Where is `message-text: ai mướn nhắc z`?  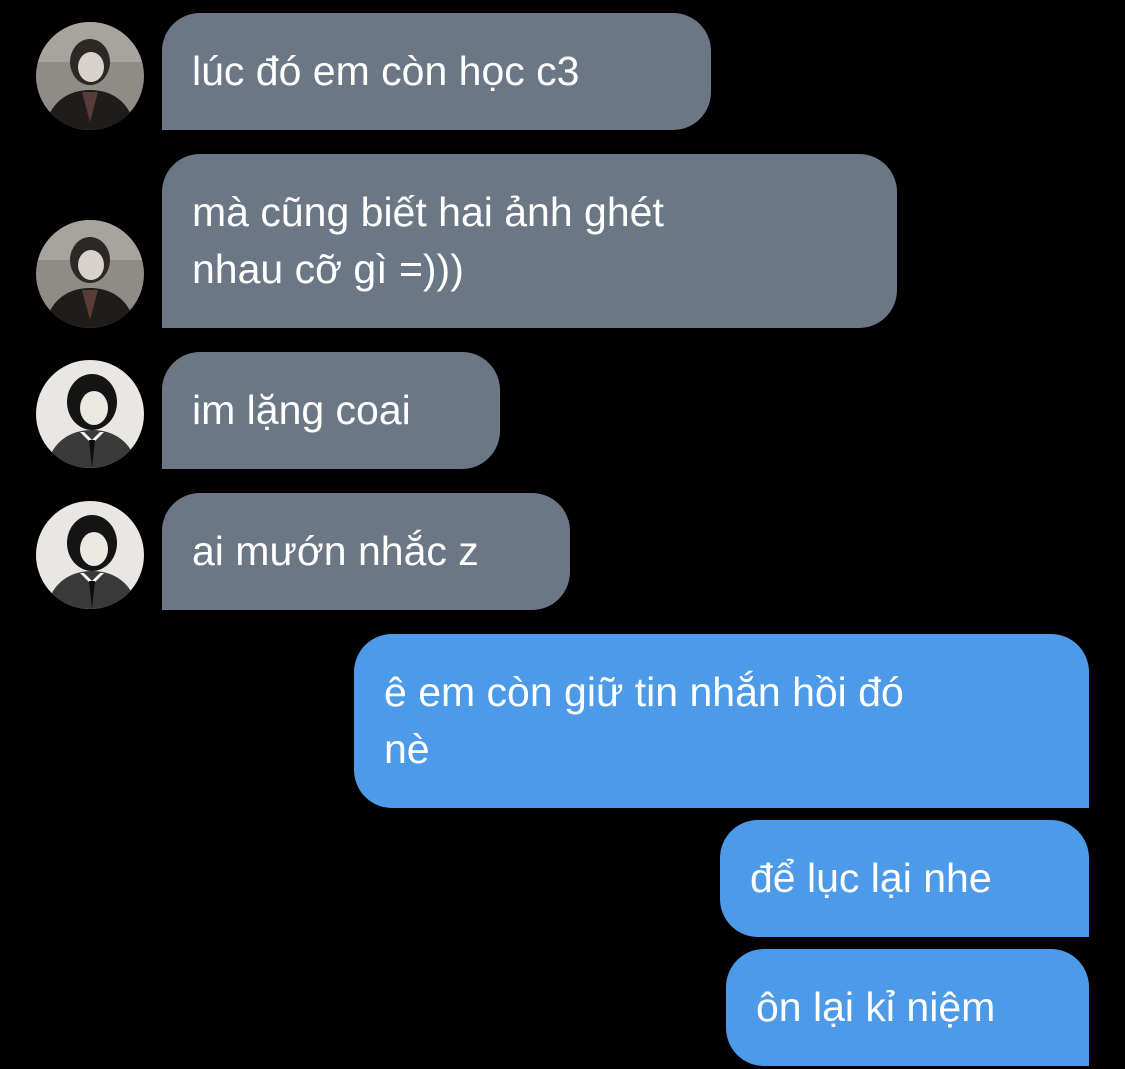 message-text: ai mướn nhắc z is located at coordinates (335, 551).